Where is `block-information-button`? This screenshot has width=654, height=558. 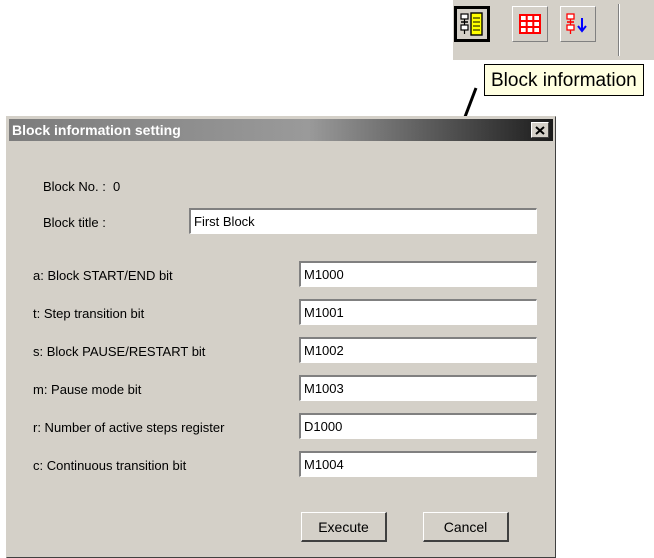 block-information-button is located at coordinates (472, 24).